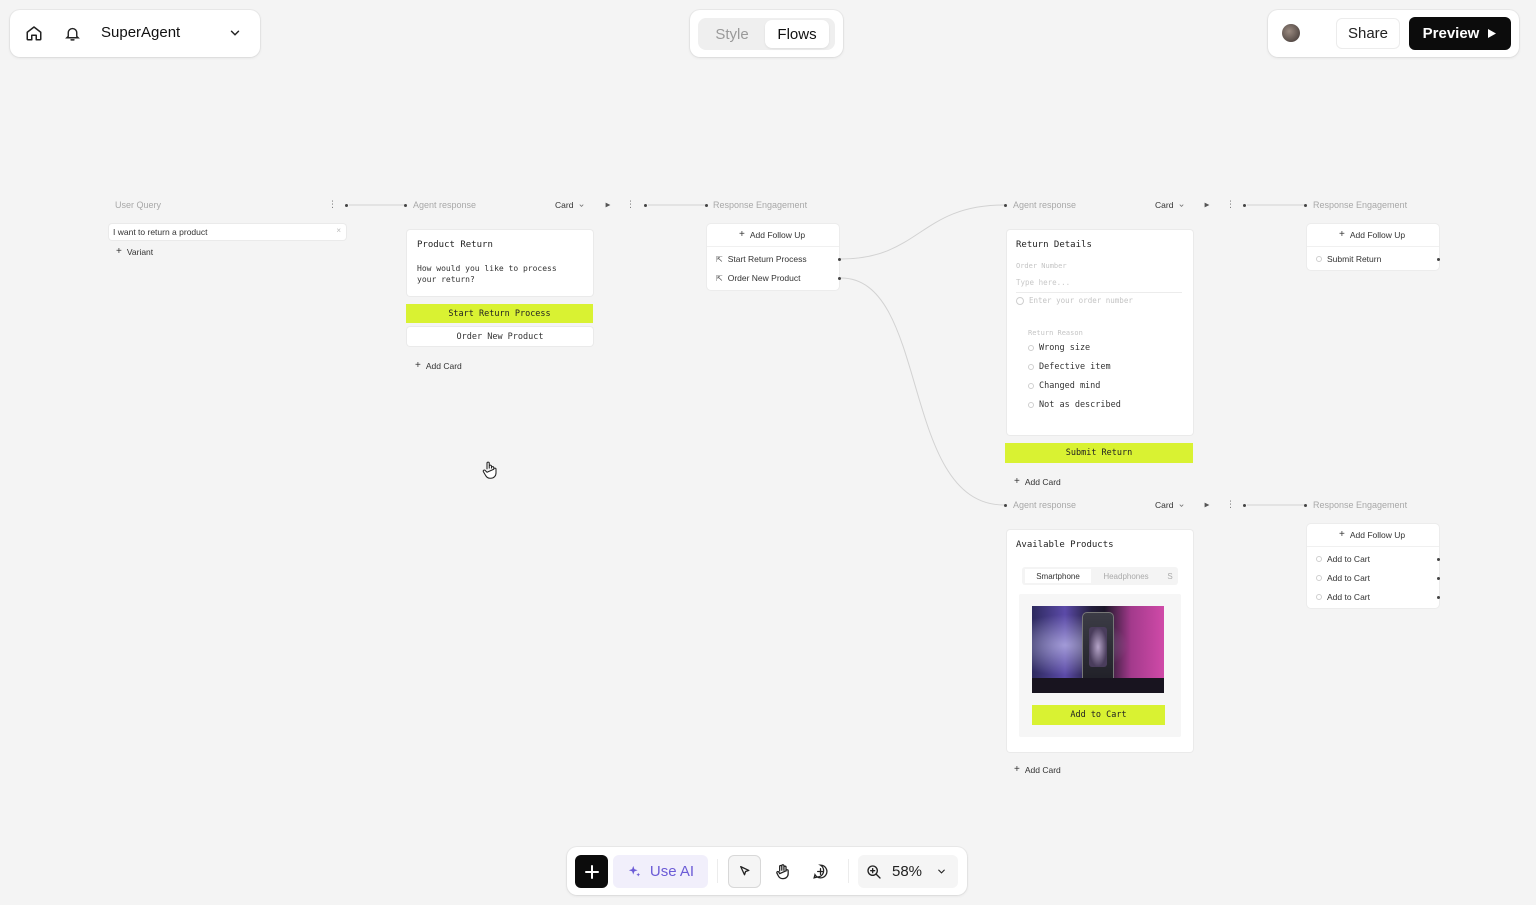 The width and height of the screenshot is (1536, 905). Describe the element at coordinates (500, 336) in the screenshot. I see `order-new-product-button: Order New Product` at that location.